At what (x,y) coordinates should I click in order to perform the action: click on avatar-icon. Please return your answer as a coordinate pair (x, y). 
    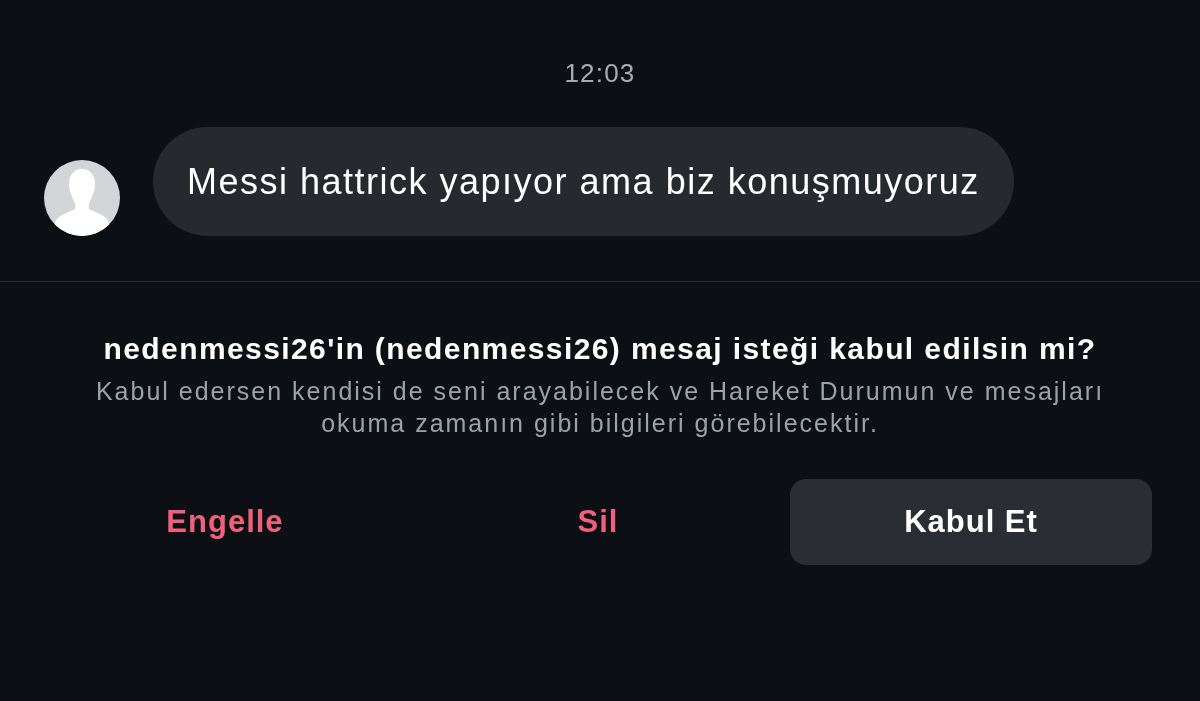
    Looking at the image, I should click on (82, 198).